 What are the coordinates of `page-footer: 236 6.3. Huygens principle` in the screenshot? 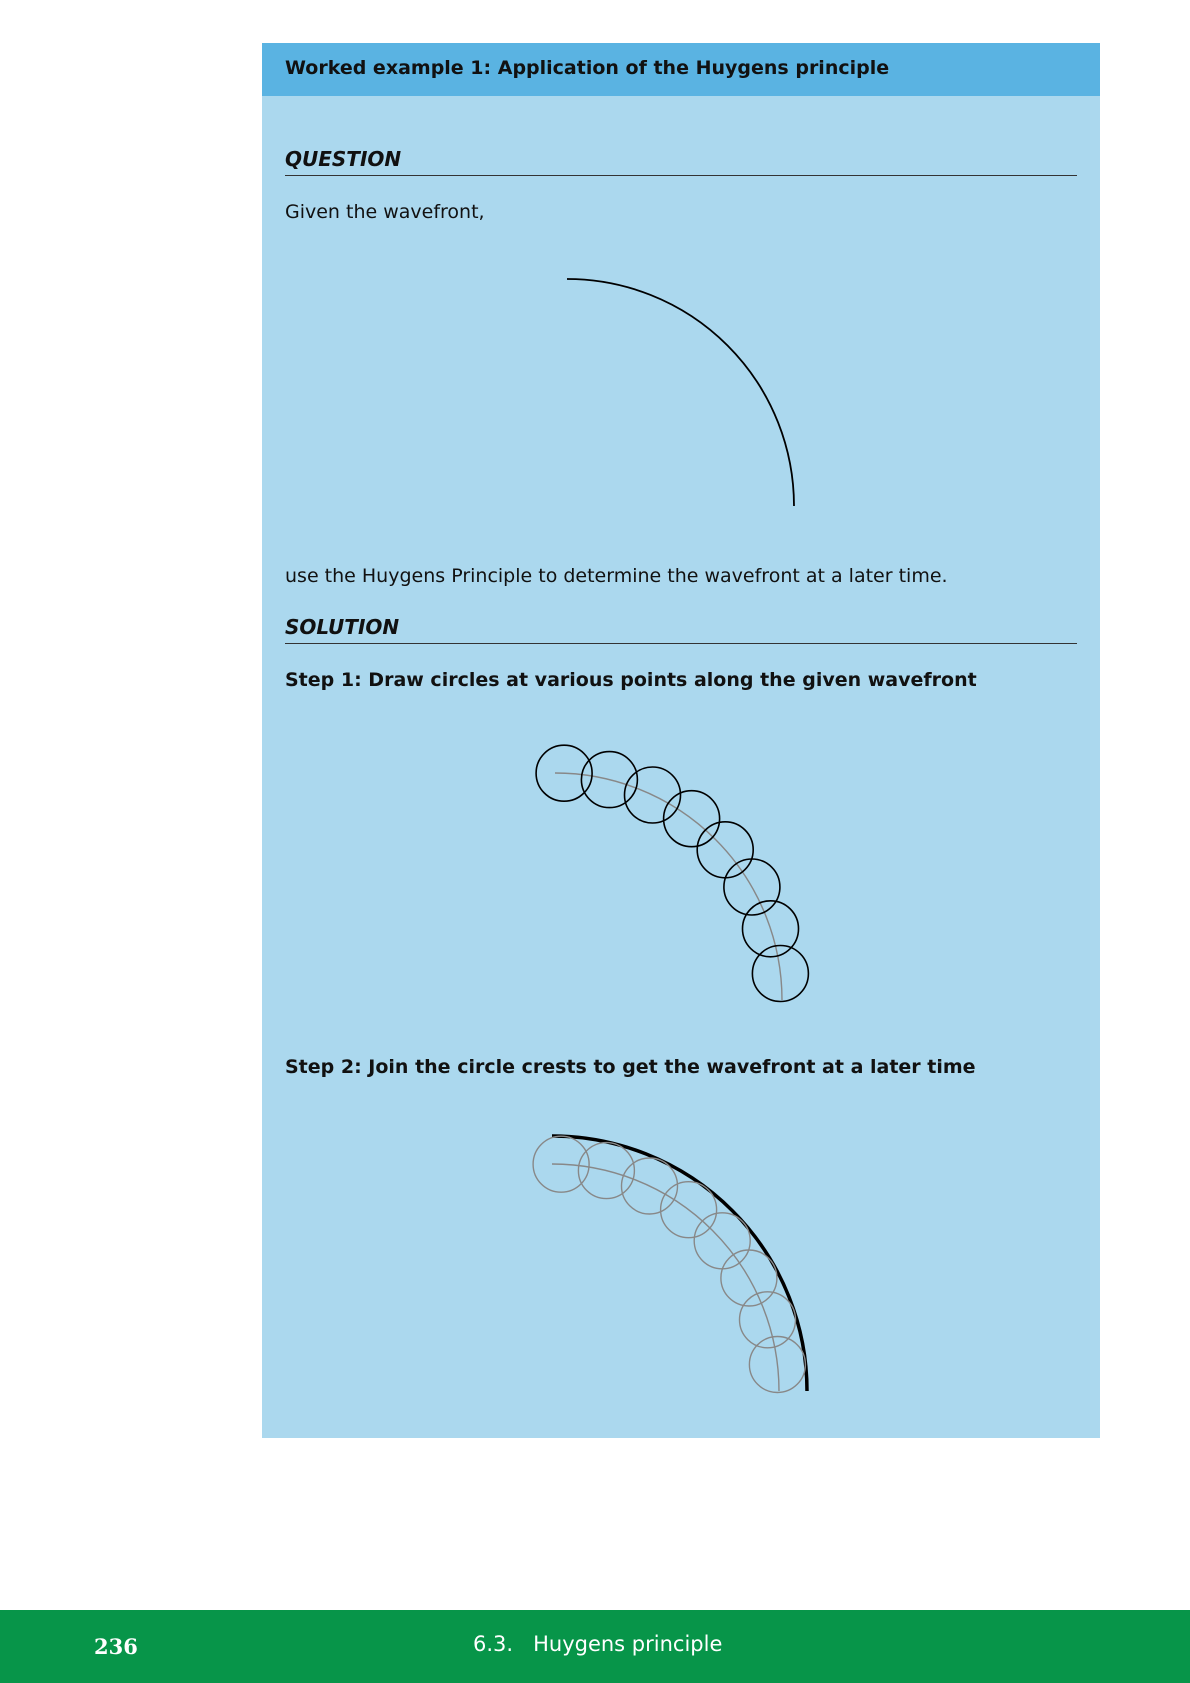 It's located at (595, 1646).